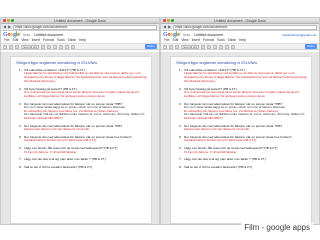  I want to click on video-caption: Film - google apps, so click(277, 227).